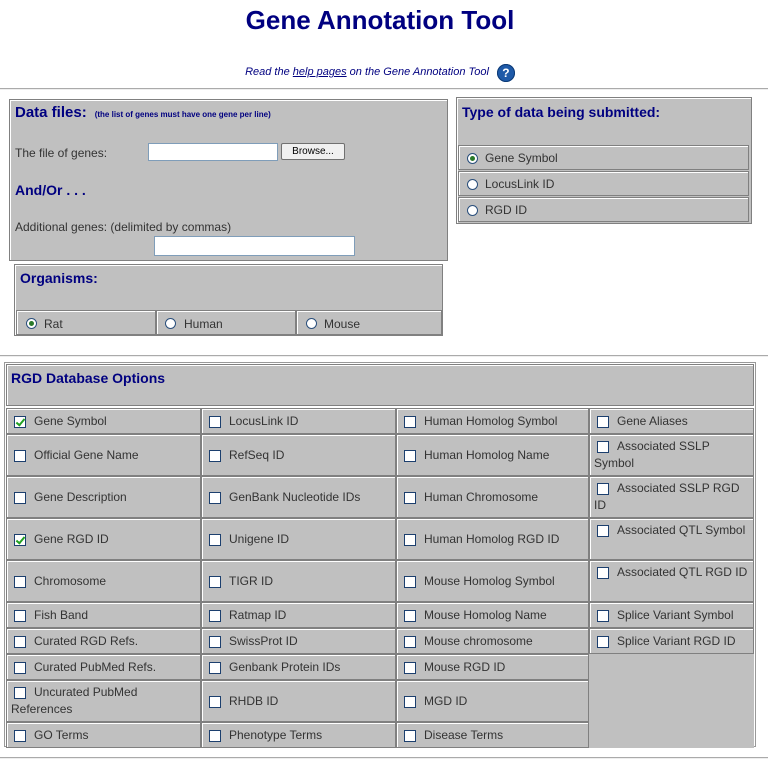  Describe the element at coordinates (103, 421) in the screenshot. I see `rgd-option-gene-symbol: Gene Symbol` at that location.